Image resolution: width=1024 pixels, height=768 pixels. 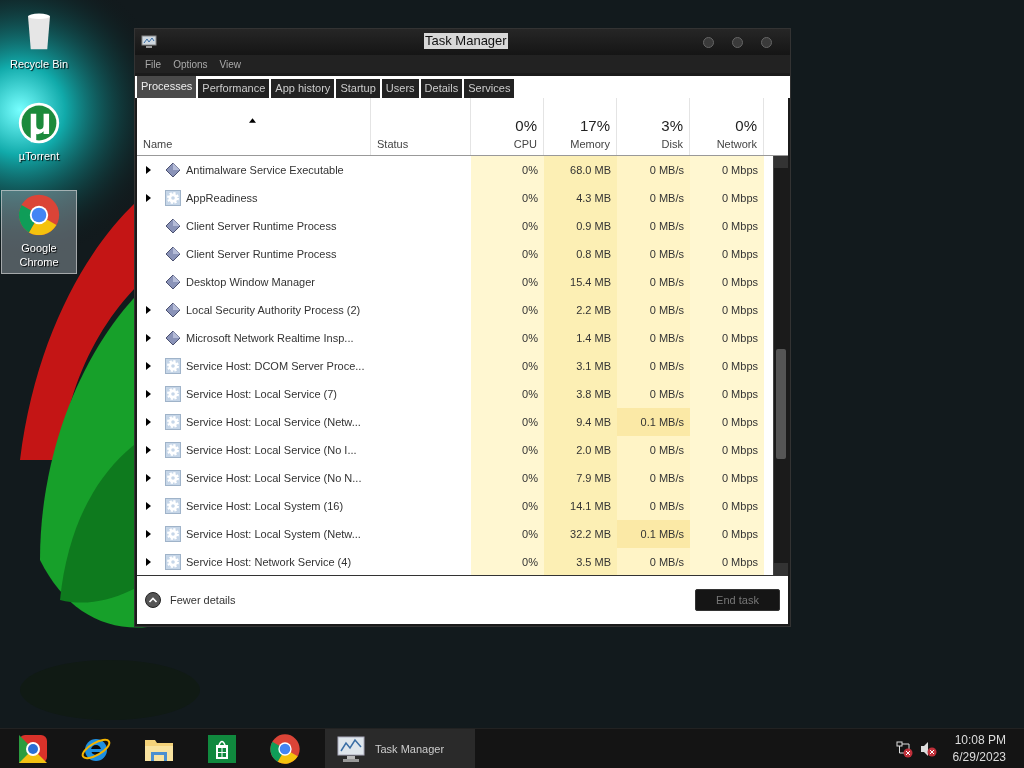 I want to click on process-name-cell: Antimalware Service Executable, so click(x=254, y=169).